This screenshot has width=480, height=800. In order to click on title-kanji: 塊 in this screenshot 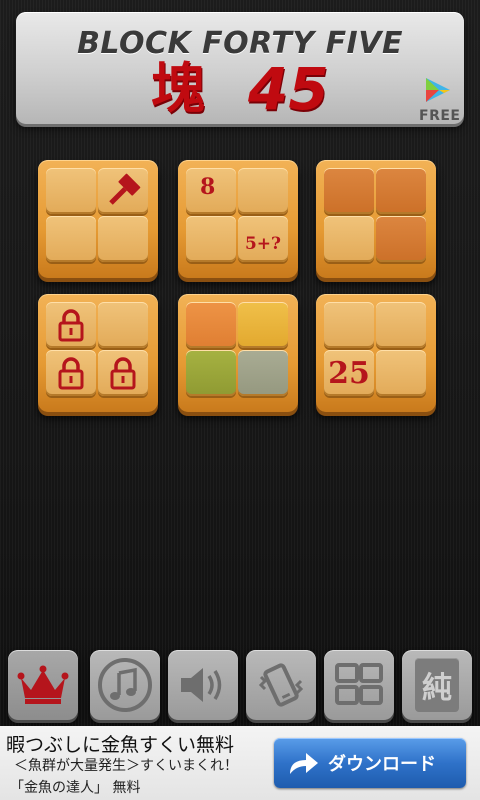, I will do `click(178, 88)`.